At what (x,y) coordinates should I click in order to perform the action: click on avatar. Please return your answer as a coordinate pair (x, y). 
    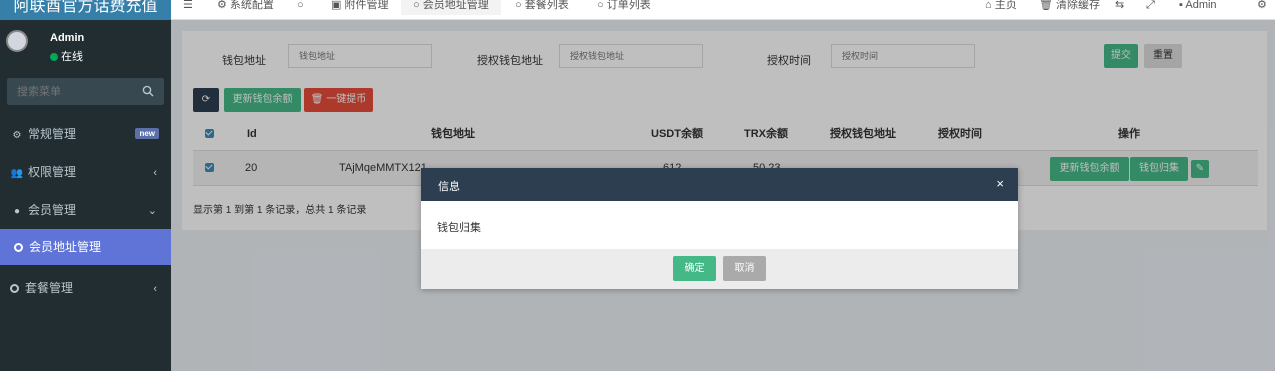
    Looking at the image, I should click on (17, 41).